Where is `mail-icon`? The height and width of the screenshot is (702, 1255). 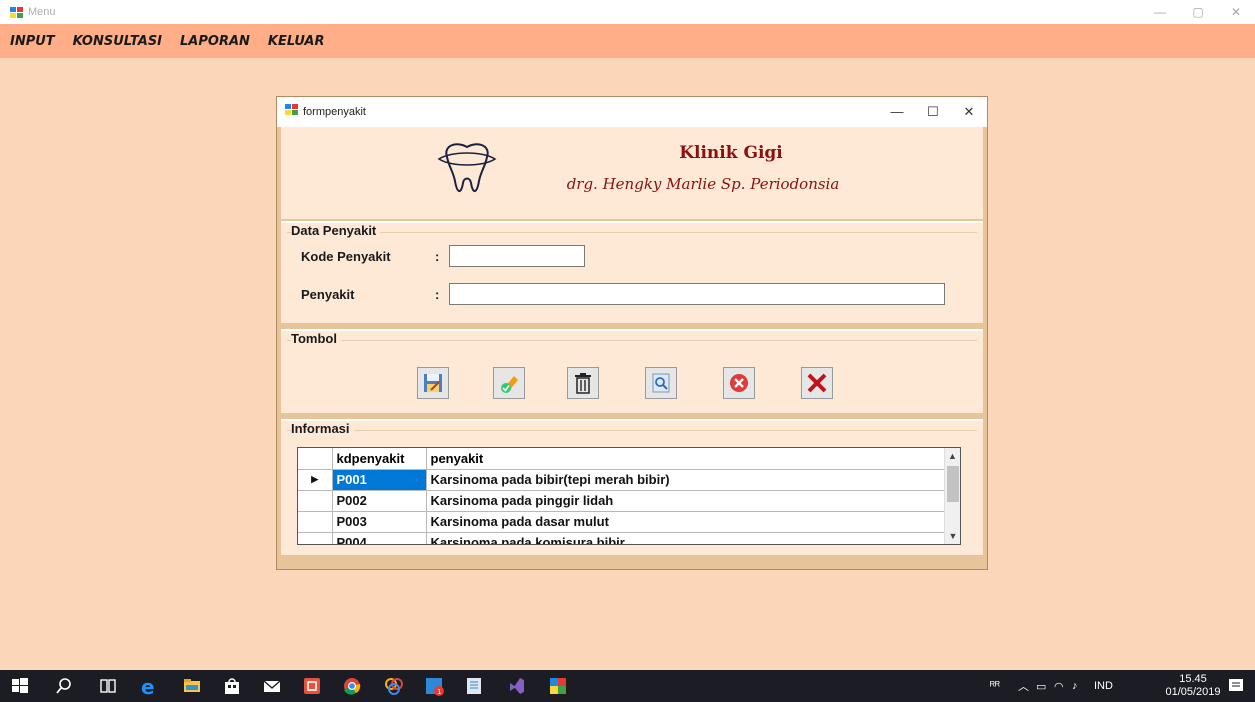 mail-icon is located at coordinates (272, 686).